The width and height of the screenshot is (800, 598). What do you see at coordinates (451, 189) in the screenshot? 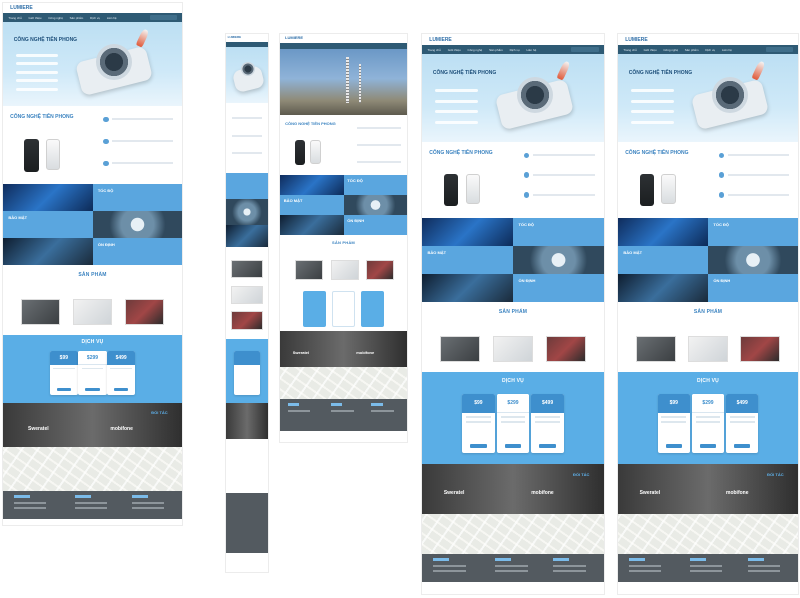
I see `device-image-dark` at bounding box center [451, 189].